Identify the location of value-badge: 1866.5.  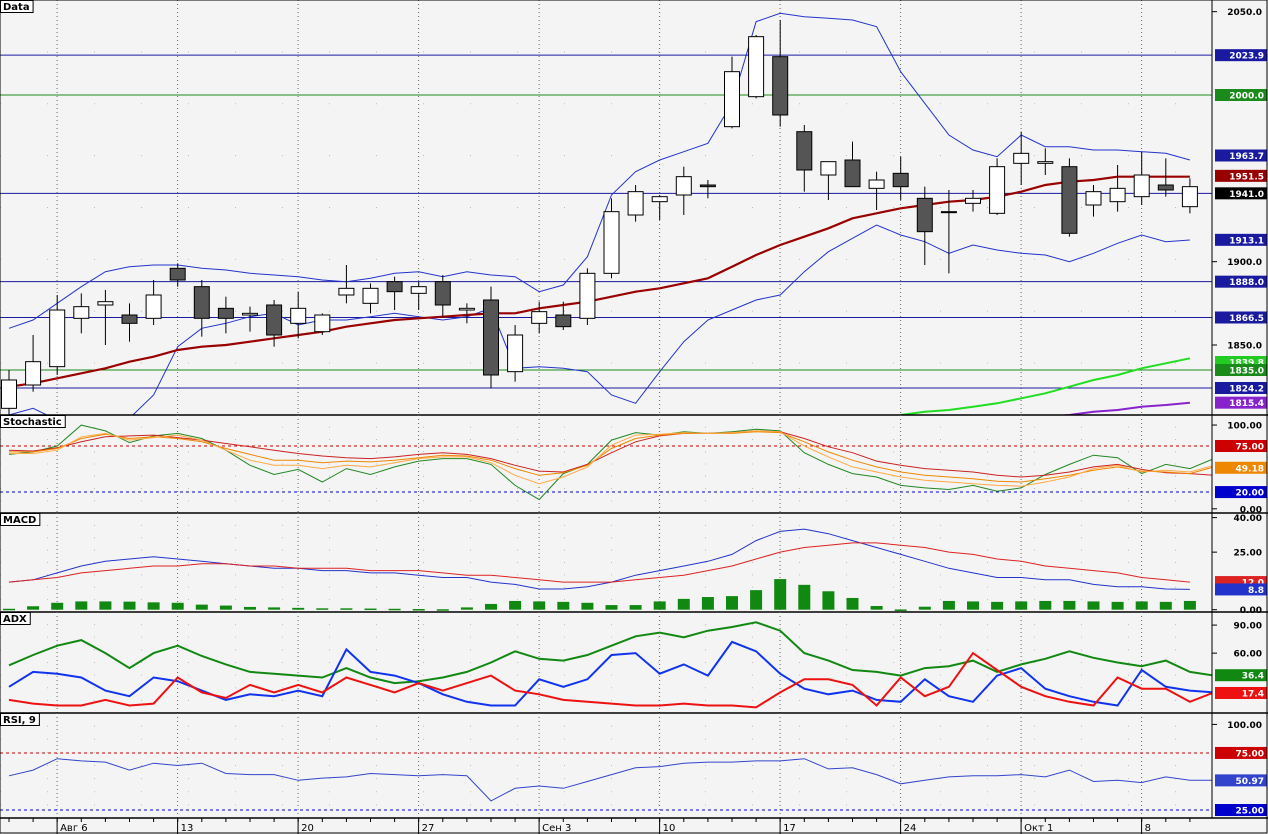
(1241, 317).